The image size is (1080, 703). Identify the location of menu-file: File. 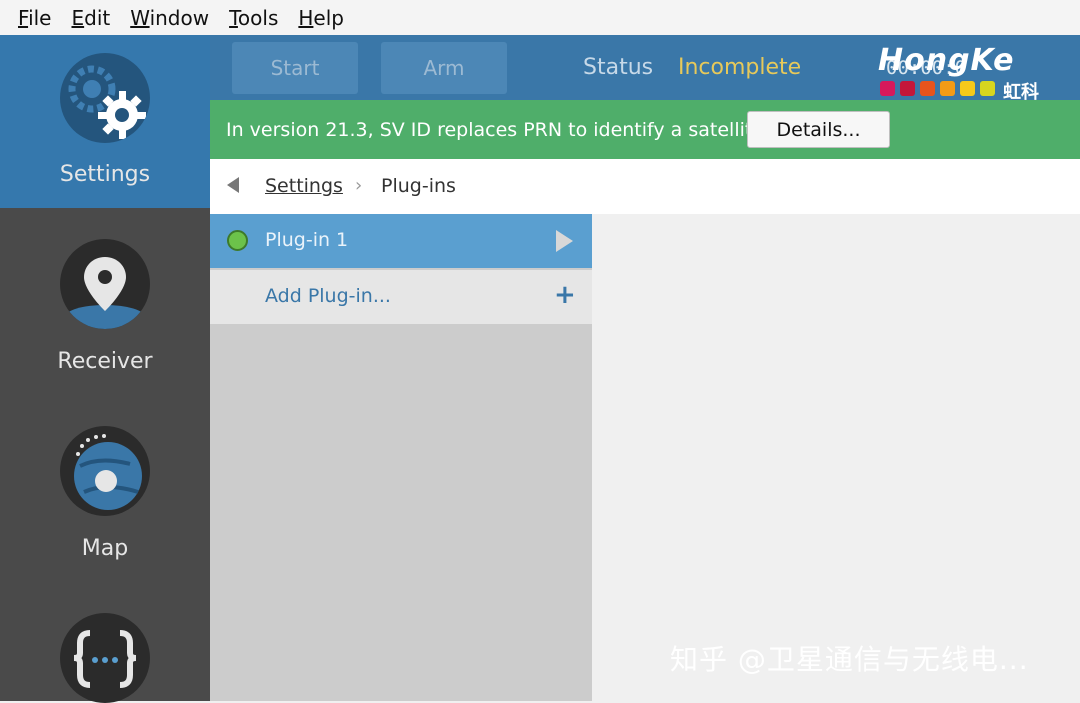
(34, 18).